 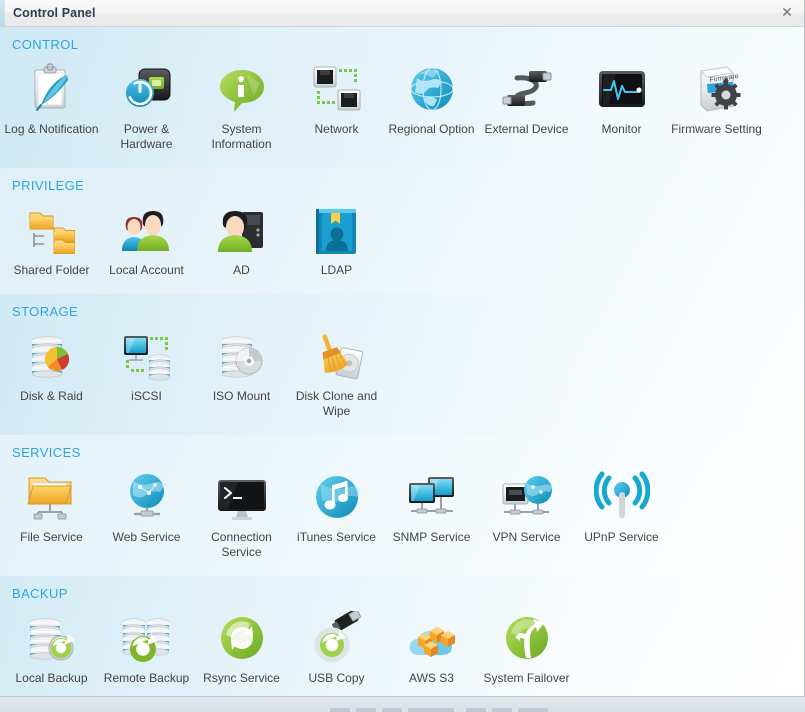 I want to click on tile-usb-copy: USB Copy, so click(x=336, y=649).